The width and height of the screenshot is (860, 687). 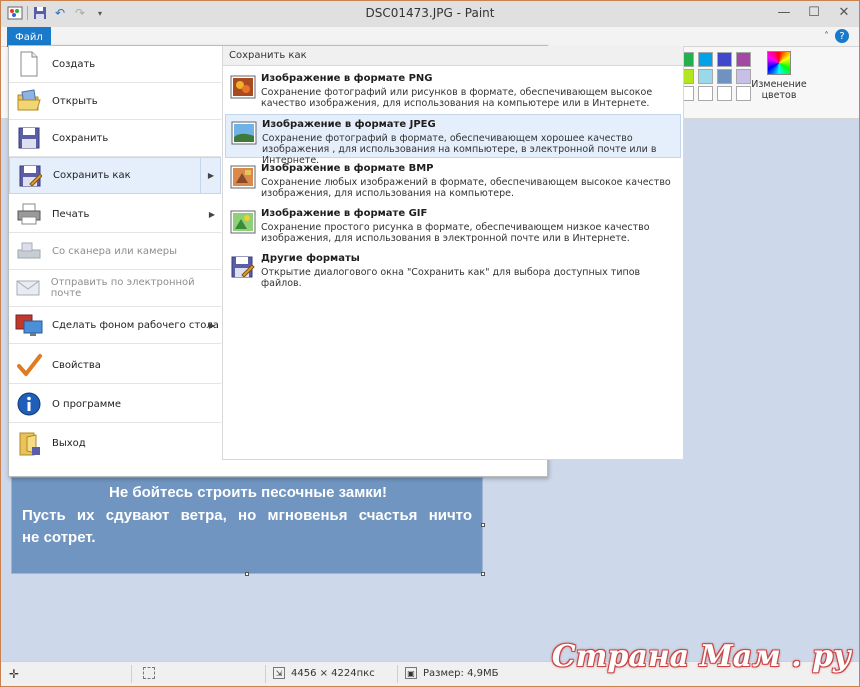 What do you see at coordinates (344, 213) in the screenshot?
I see `option-title: Изображение в формате GIF` at bounding box center [344, 213].